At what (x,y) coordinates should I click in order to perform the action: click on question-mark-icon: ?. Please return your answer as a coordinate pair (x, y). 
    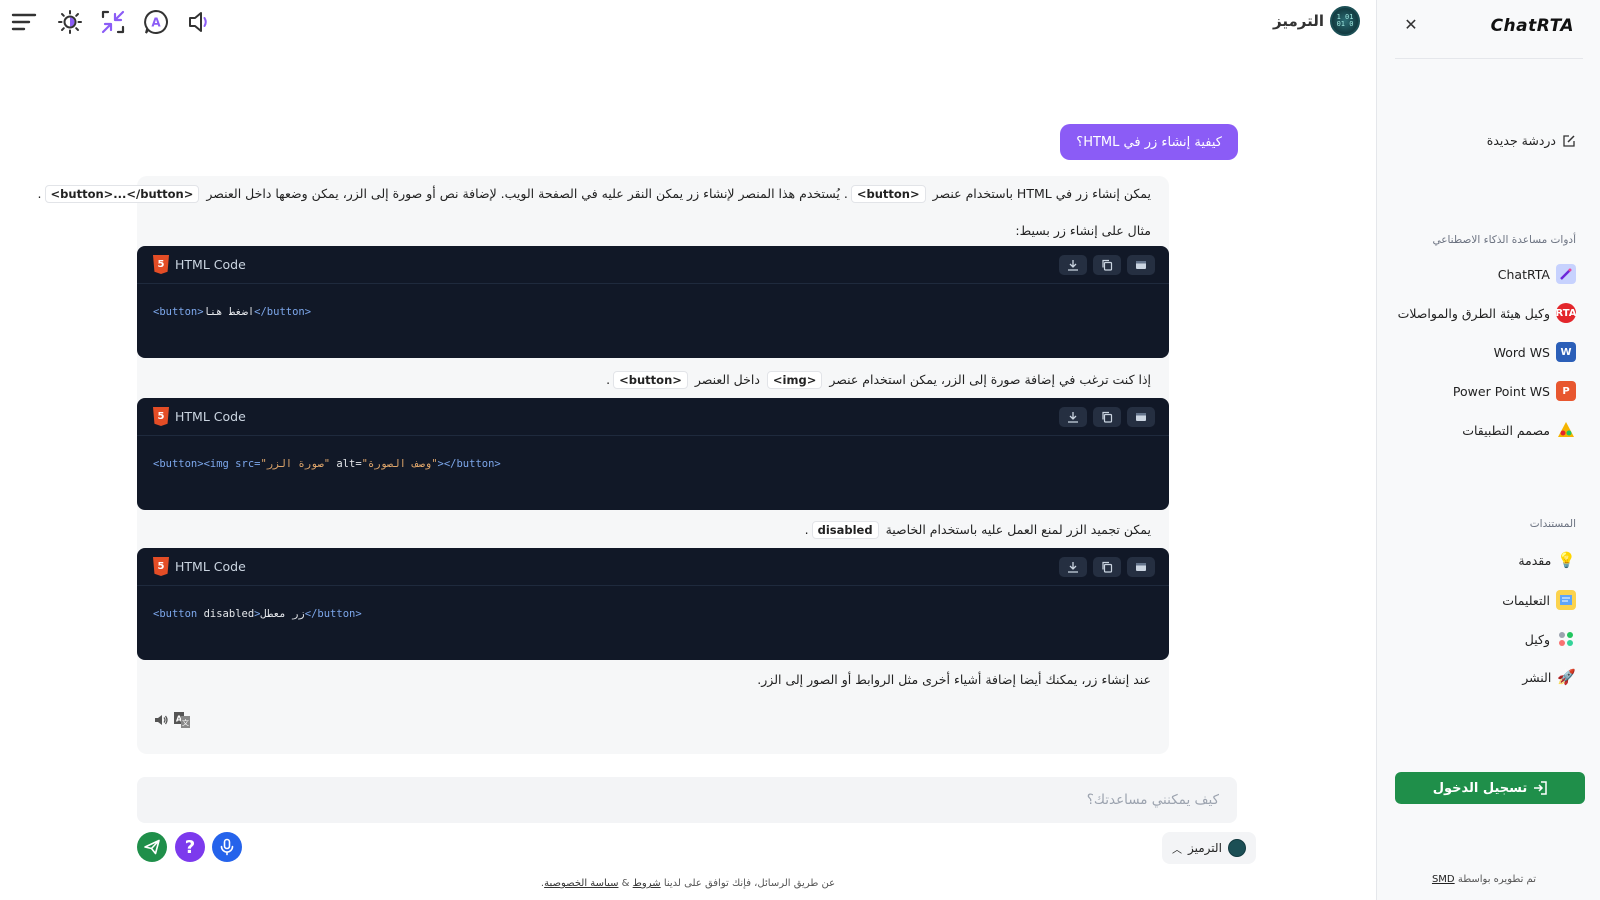
    Looking at the image, I should click on (190, 847).